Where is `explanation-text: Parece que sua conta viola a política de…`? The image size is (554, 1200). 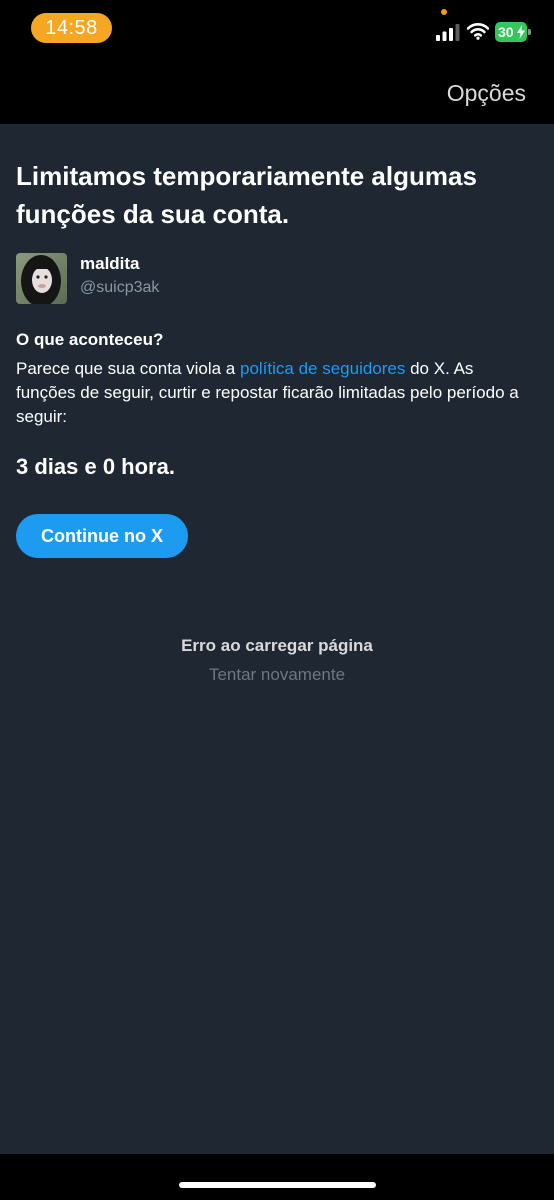 explanation-text: Parece que sua conta viola a política de… is located at coordinates (276, 393).